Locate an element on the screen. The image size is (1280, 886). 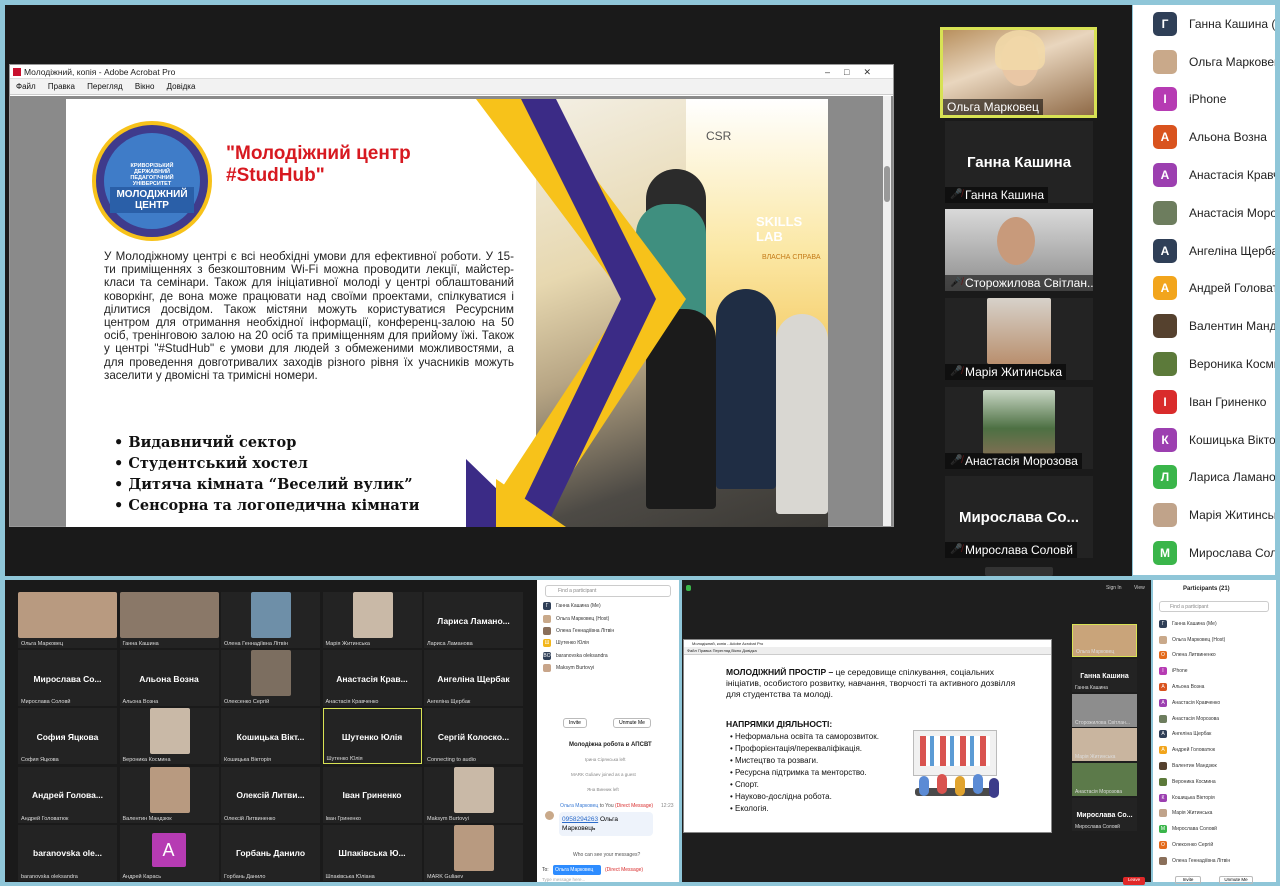
gallery-tile: Анастасія Крав... Анастасія Кравченко is located at coordinates (372, 678).